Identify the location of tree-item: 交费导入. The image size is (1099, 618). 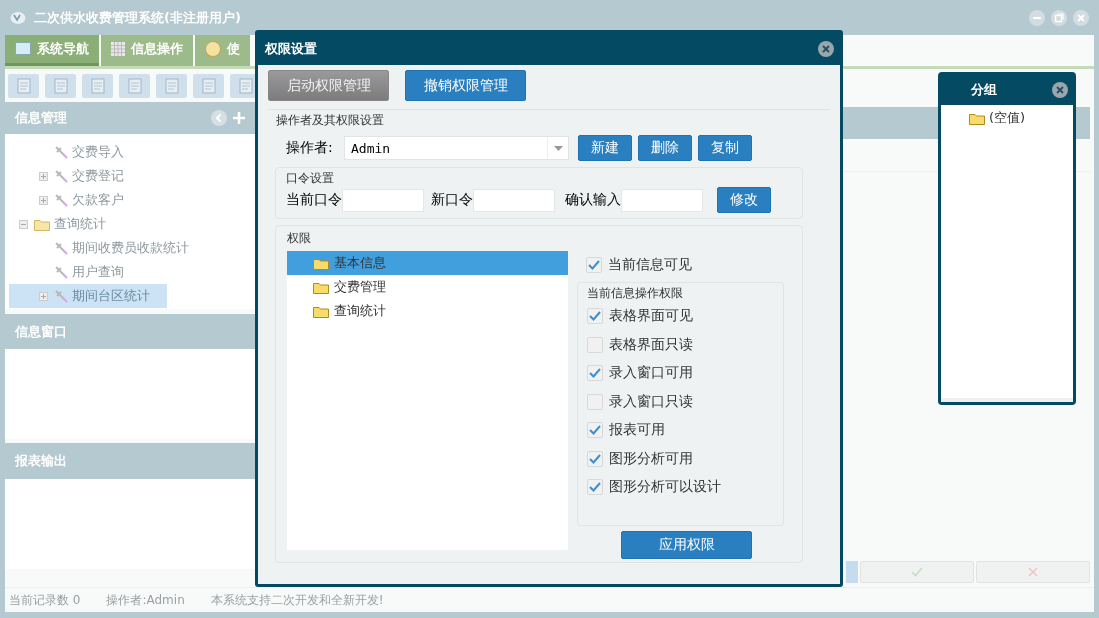
(130, 152).